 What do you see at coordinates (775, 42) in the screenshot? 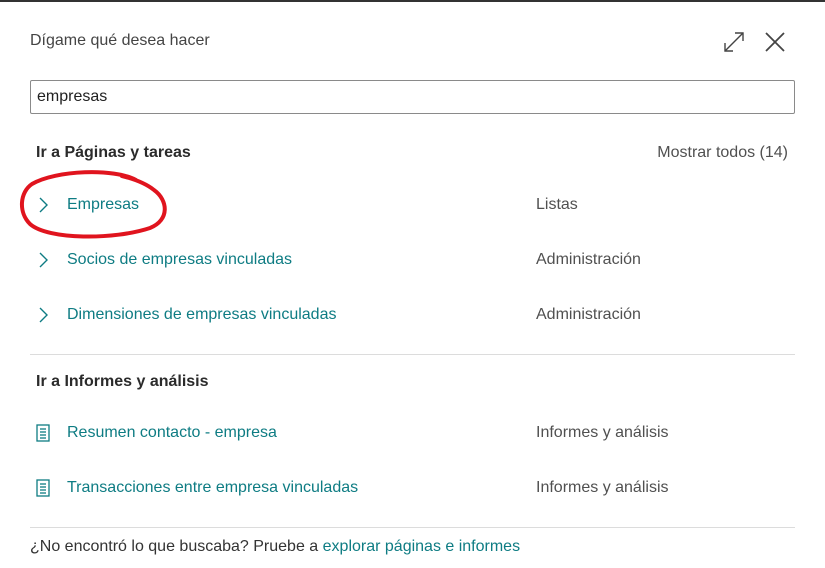
I see `close-icon` at bounding box center [775, 42].